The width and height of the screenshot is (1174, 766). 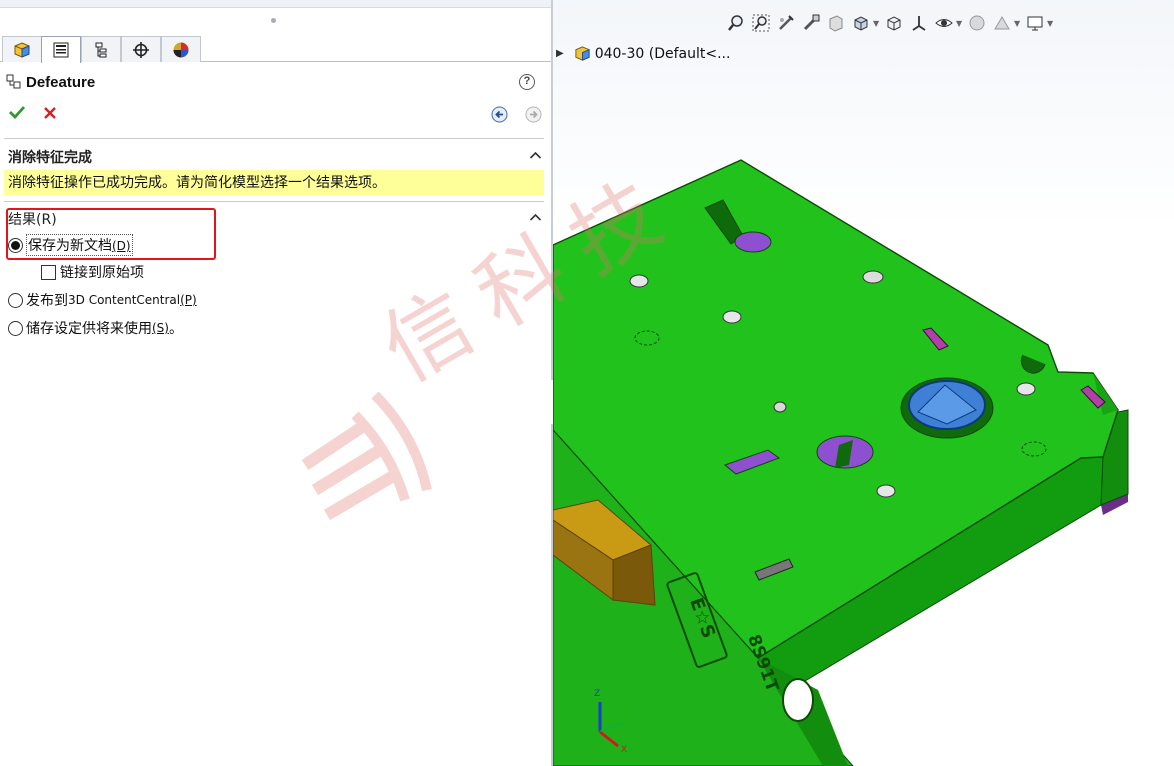 I want to click on part-icon, so click(x=582, y=53).